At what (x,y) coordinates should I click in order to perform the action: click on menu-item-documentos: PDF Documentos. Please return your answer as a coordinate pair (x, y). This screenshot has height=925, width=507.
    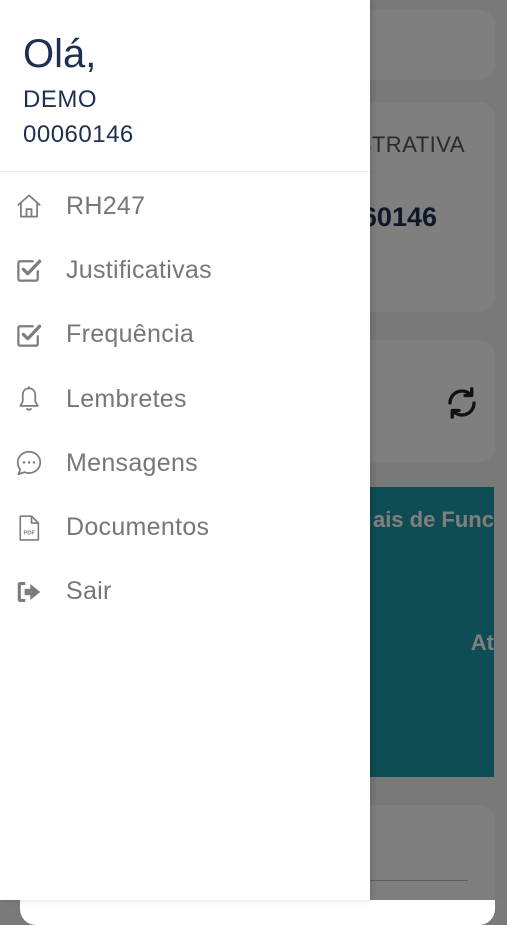
    Looking at the image, I should click on (185, 527).